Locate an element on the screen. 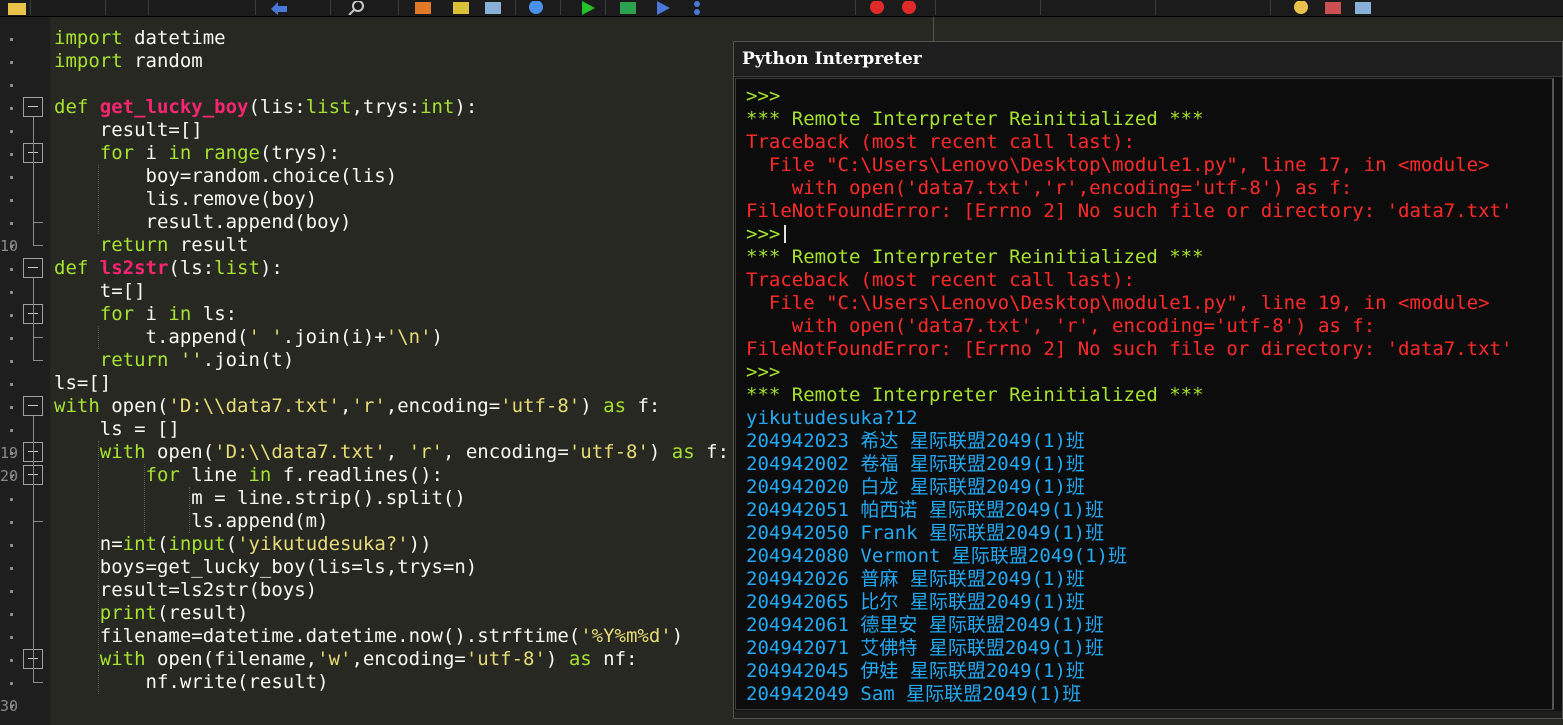  fold-line is located at coordinates (33, 319).